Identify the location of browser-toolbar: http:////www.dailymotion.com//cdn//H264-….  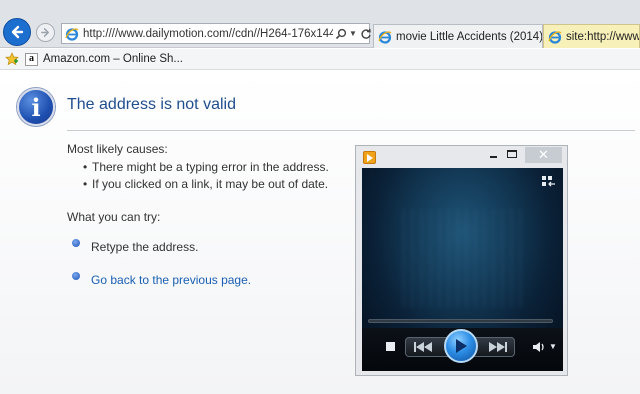
(320, 24).